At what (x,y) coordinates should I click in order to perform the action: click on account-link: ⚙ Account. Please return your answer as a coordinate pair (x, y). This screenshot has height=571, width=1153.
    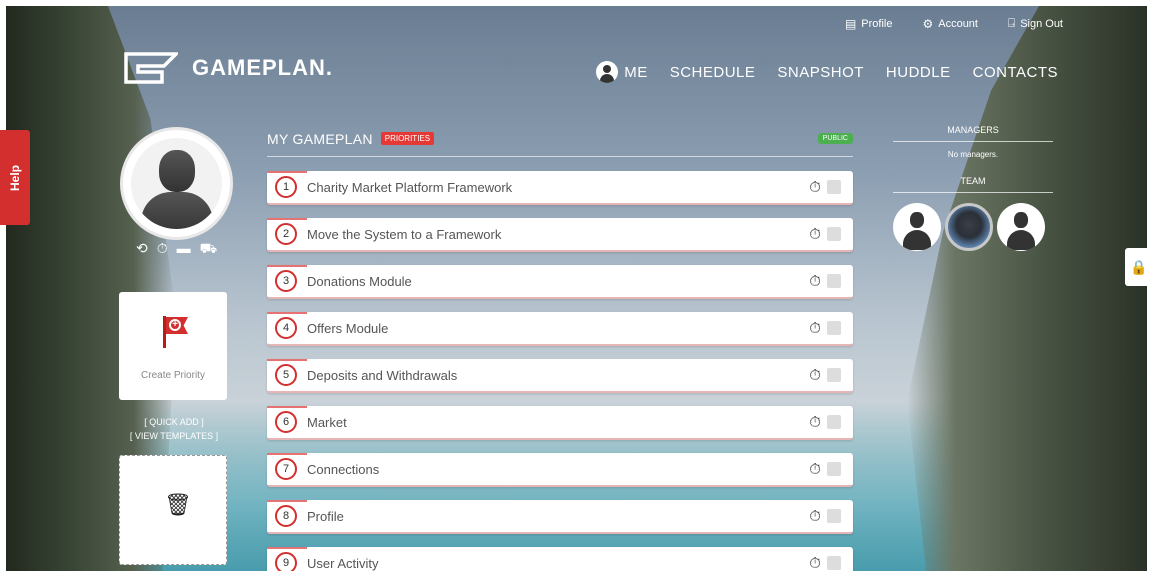
    Looking at the image, I should click on (950, 23).